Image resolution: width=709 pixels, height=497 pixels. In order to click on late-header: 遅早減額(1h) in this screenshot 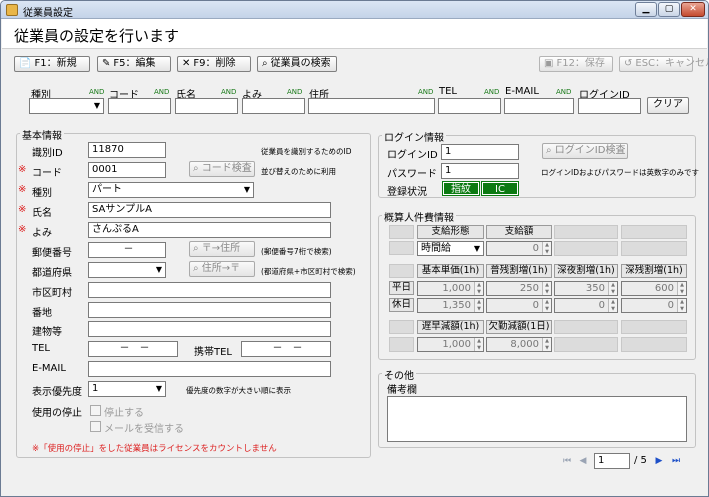, I will do `click(450, 327)`.